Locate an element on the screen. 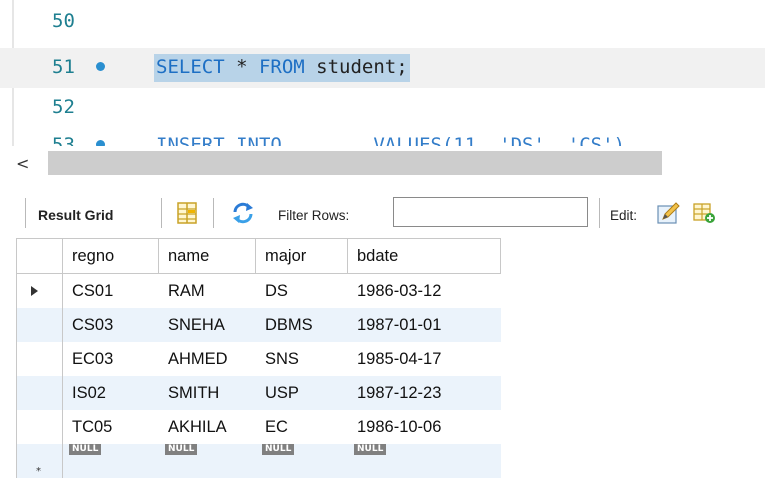 The image size is (765, 483). result-grid-tab: Result Grid is located at coordinates (75, 215).